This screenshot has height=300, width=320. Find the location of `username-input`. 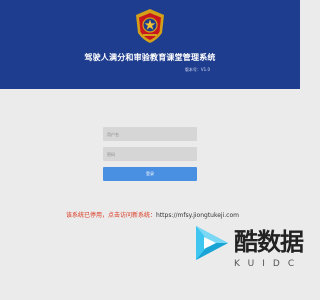

username-input is located at coordinates (150, 134).